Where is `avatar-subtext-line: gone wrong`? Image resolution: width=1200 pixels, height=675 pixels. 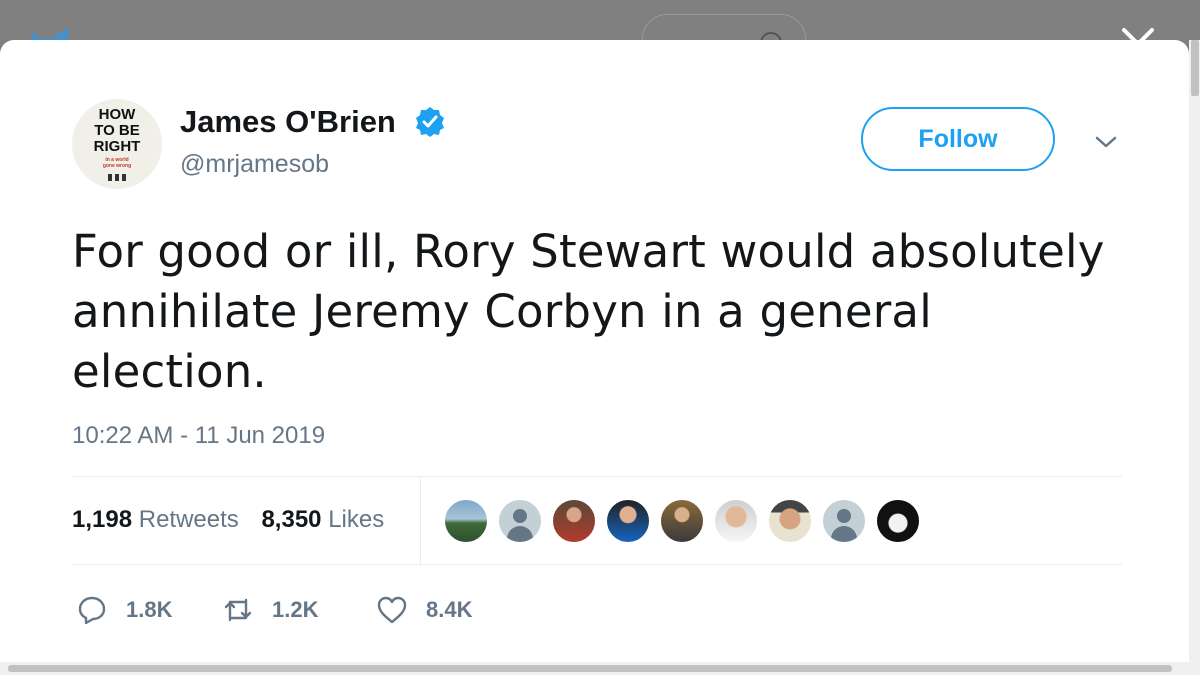
avatar-subtext-line: gone wrong is located at coordinates (117, 166).